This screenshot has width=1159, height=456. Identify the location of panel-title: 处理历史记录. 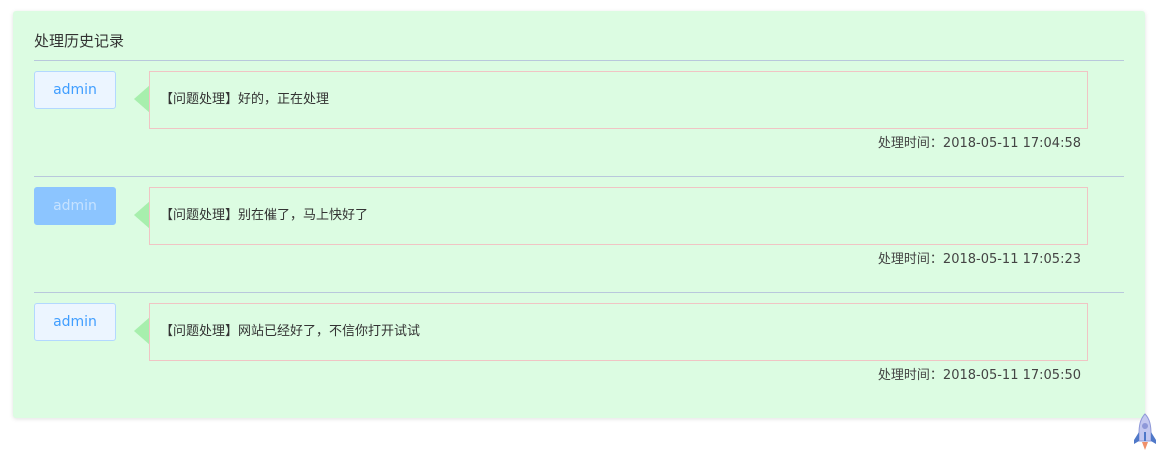
(79, 41).